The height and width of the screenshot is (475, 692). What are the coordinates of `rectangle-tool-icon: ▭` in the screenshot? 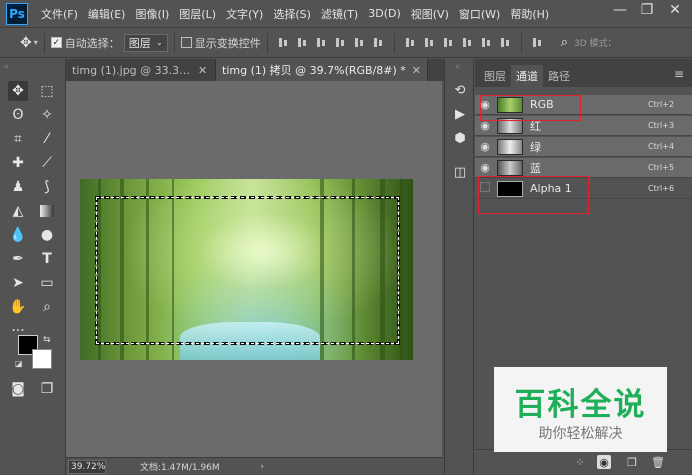 It's located at (47, 283).